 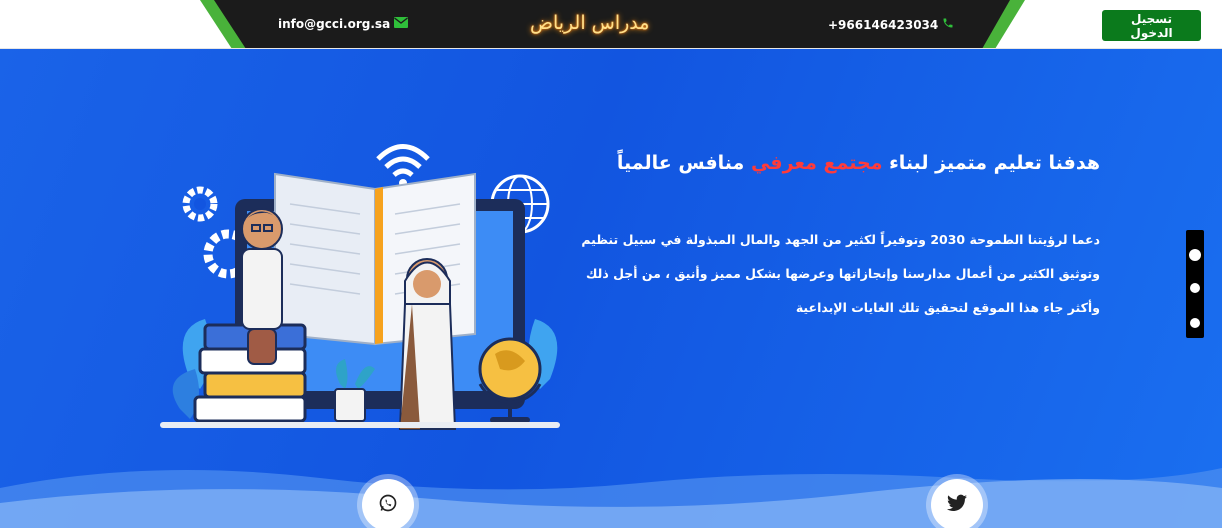 I want to click on slide-dot-active, so click(x=1195, y=255).